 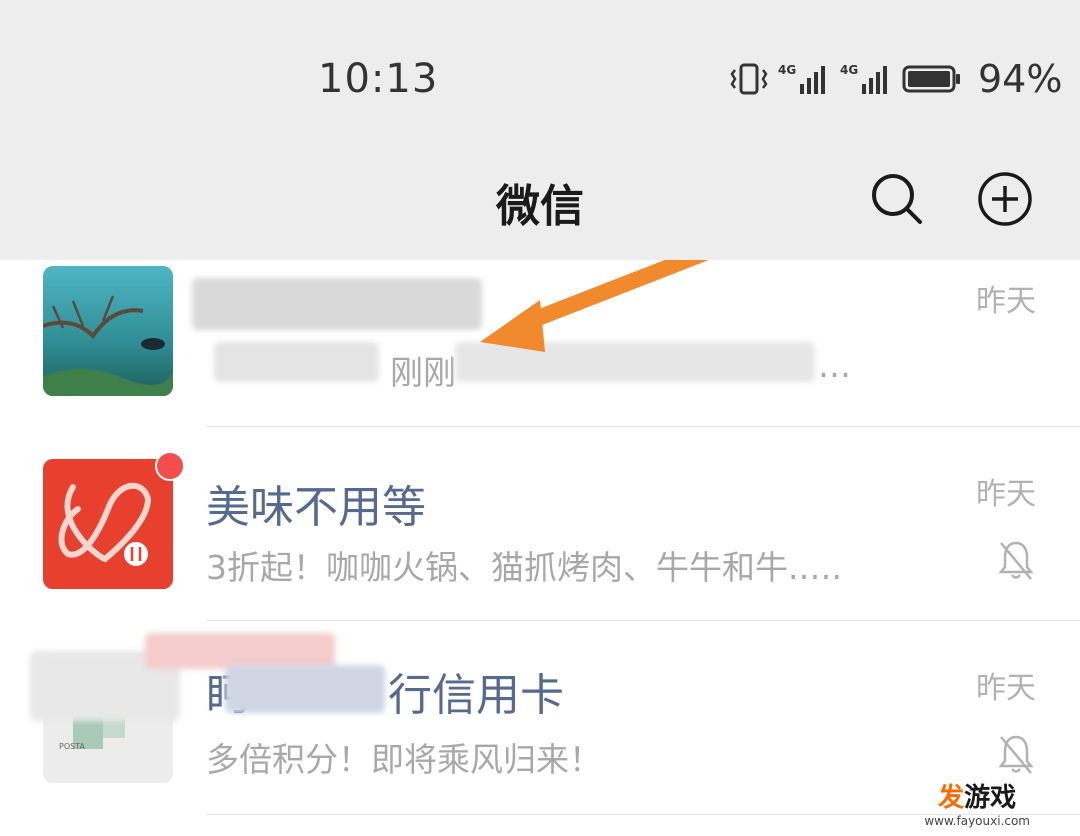 I want to click on add-button, so click(x=1005, y=199).